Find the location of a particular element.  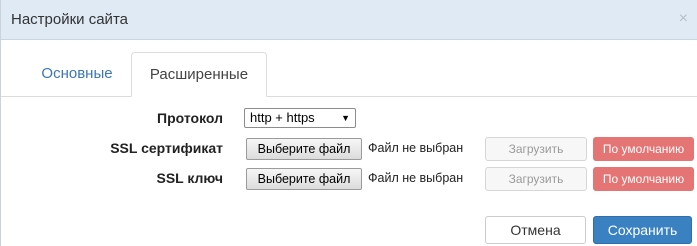

protocol-selected-value: http + https is located at coordinates (282, 117).